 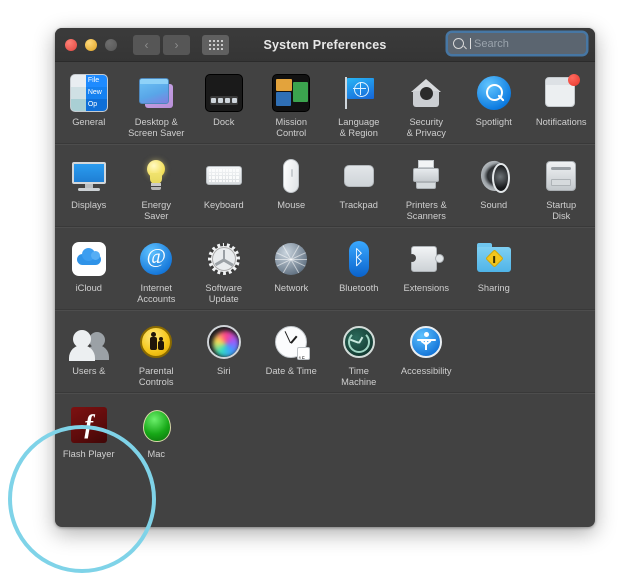 I want to click on pane-label: Language & Region, so click(x=359, y=127).